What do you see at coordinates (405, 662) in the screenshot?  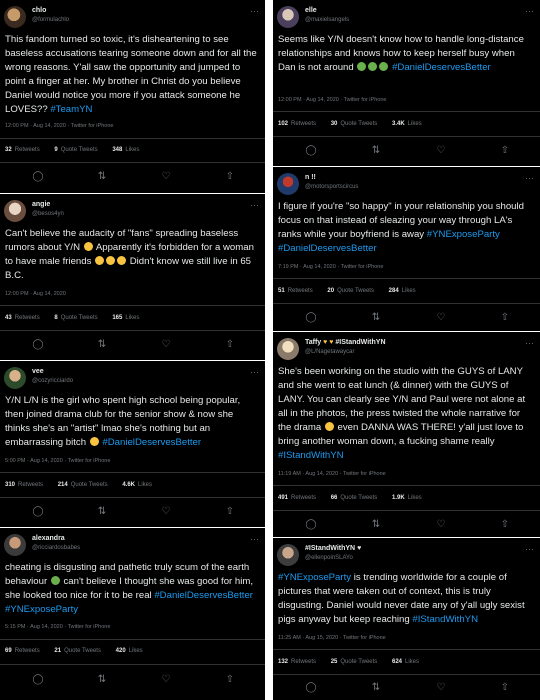 I see `like-count: 624 Likes` at bounding box center [405, 662].